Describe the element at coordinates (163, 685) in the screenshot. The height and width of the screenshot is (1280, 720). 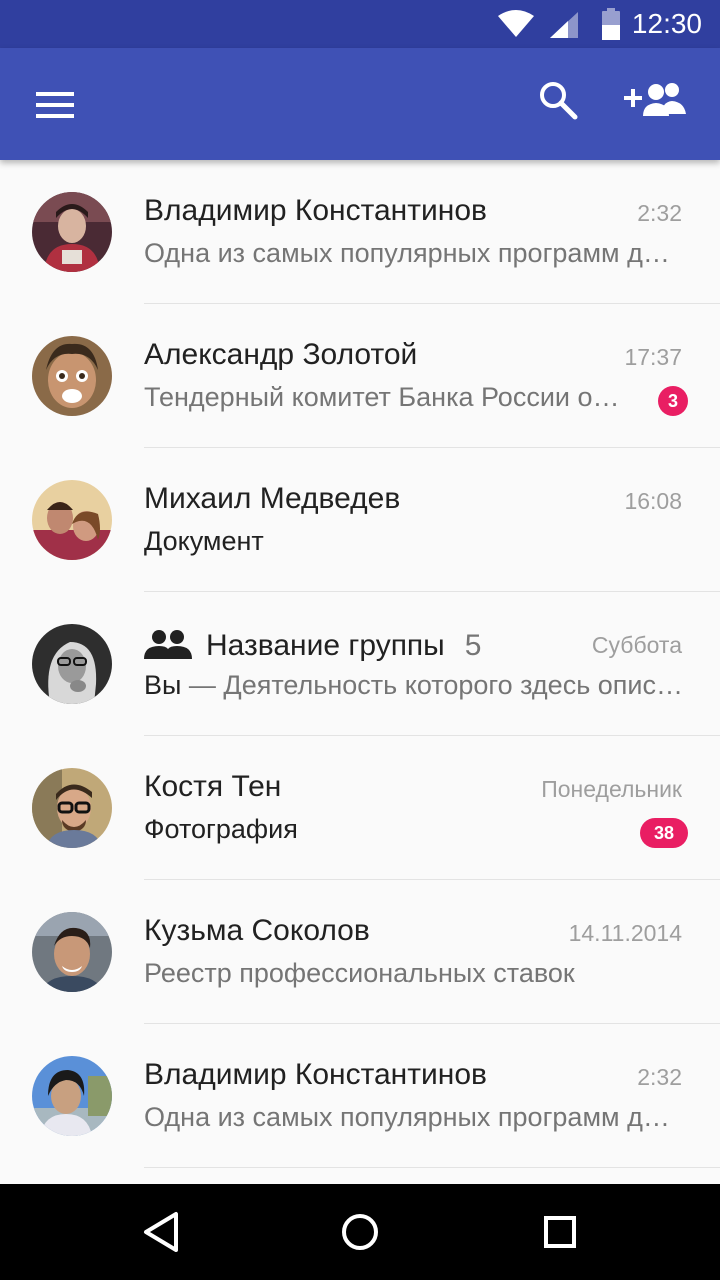
I see `sender-prefix: Вы` at that location.